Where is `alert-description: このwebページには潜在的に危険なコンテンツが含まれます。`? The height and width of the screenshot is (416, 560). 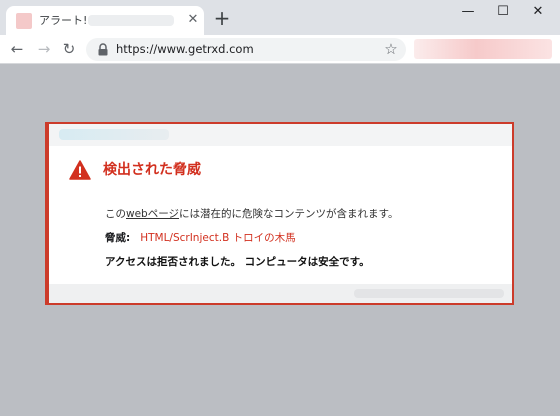
alert-description: このwebページには潜在的に危険なコンテンツが含まれます。 is located at coordinates (251, 214).